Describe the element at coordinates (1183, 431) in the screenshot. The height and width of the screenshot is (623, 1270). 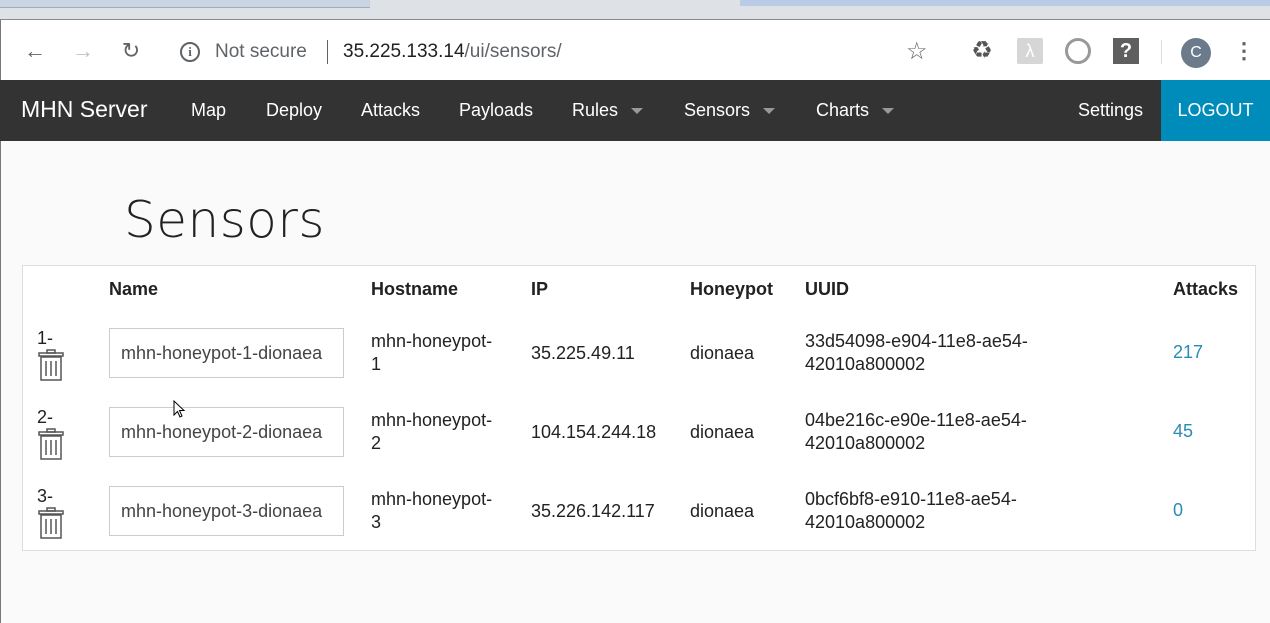
I see `attacks-link: 45` at that location.